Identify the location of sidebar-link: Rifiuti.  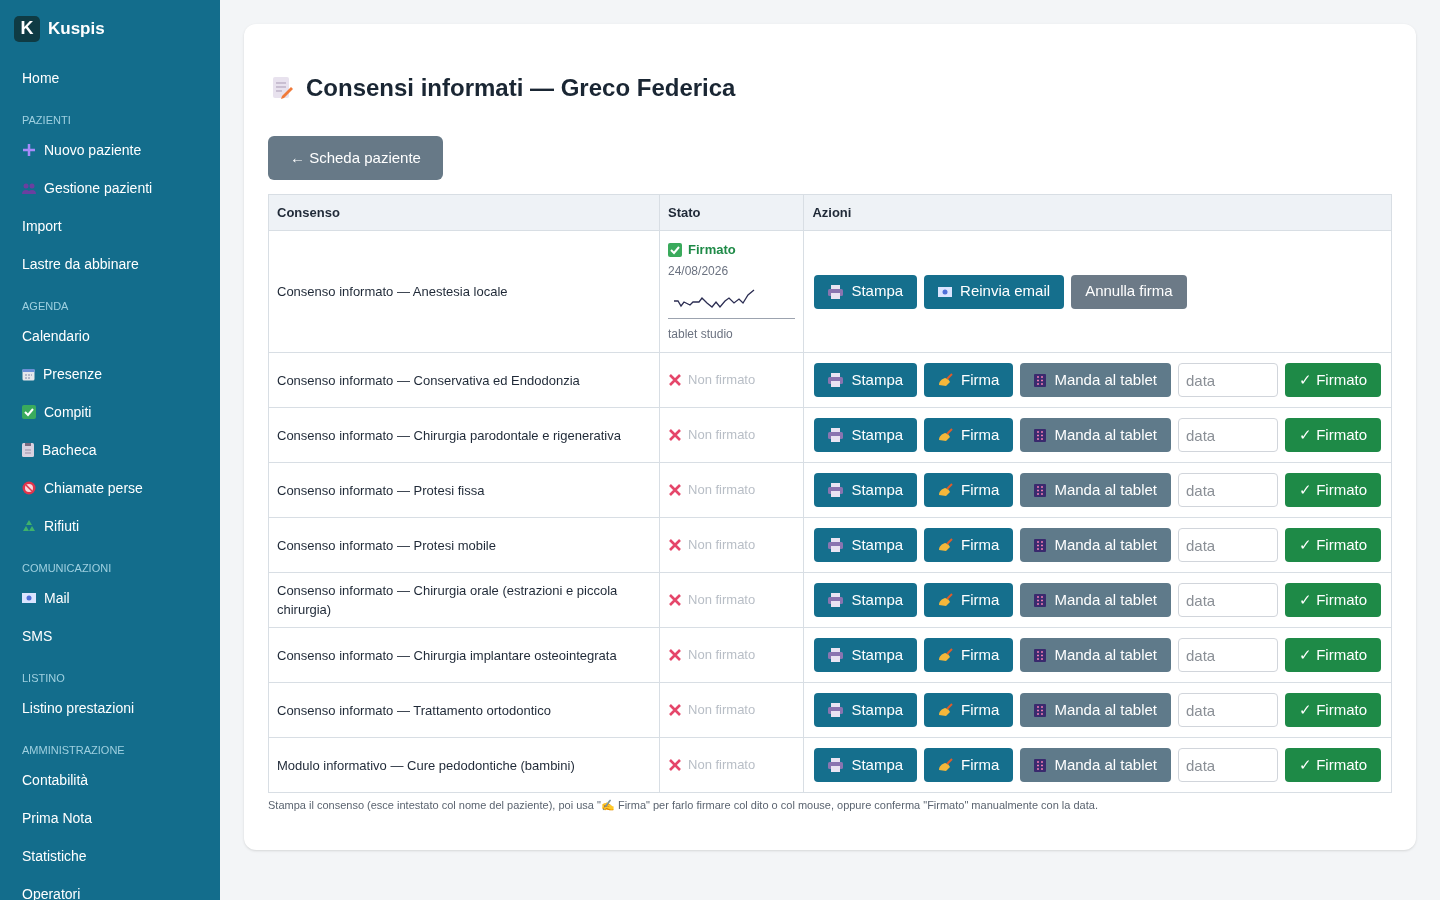
(61, 526).